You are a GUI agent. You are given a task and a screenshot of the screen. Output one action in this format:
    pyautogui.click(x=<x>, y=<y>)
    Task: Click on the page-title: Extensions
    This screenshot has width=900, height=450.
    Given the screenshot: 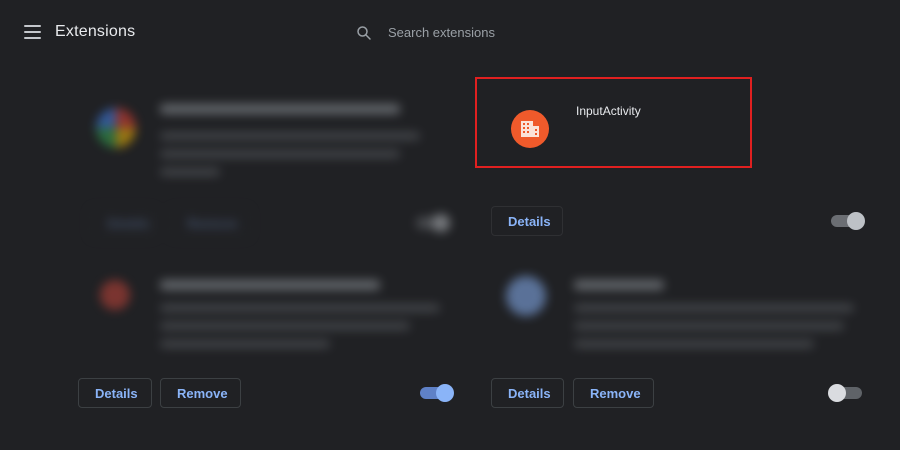 What is the action you would take?
    pyautogui.click(x=95, y=31)
    